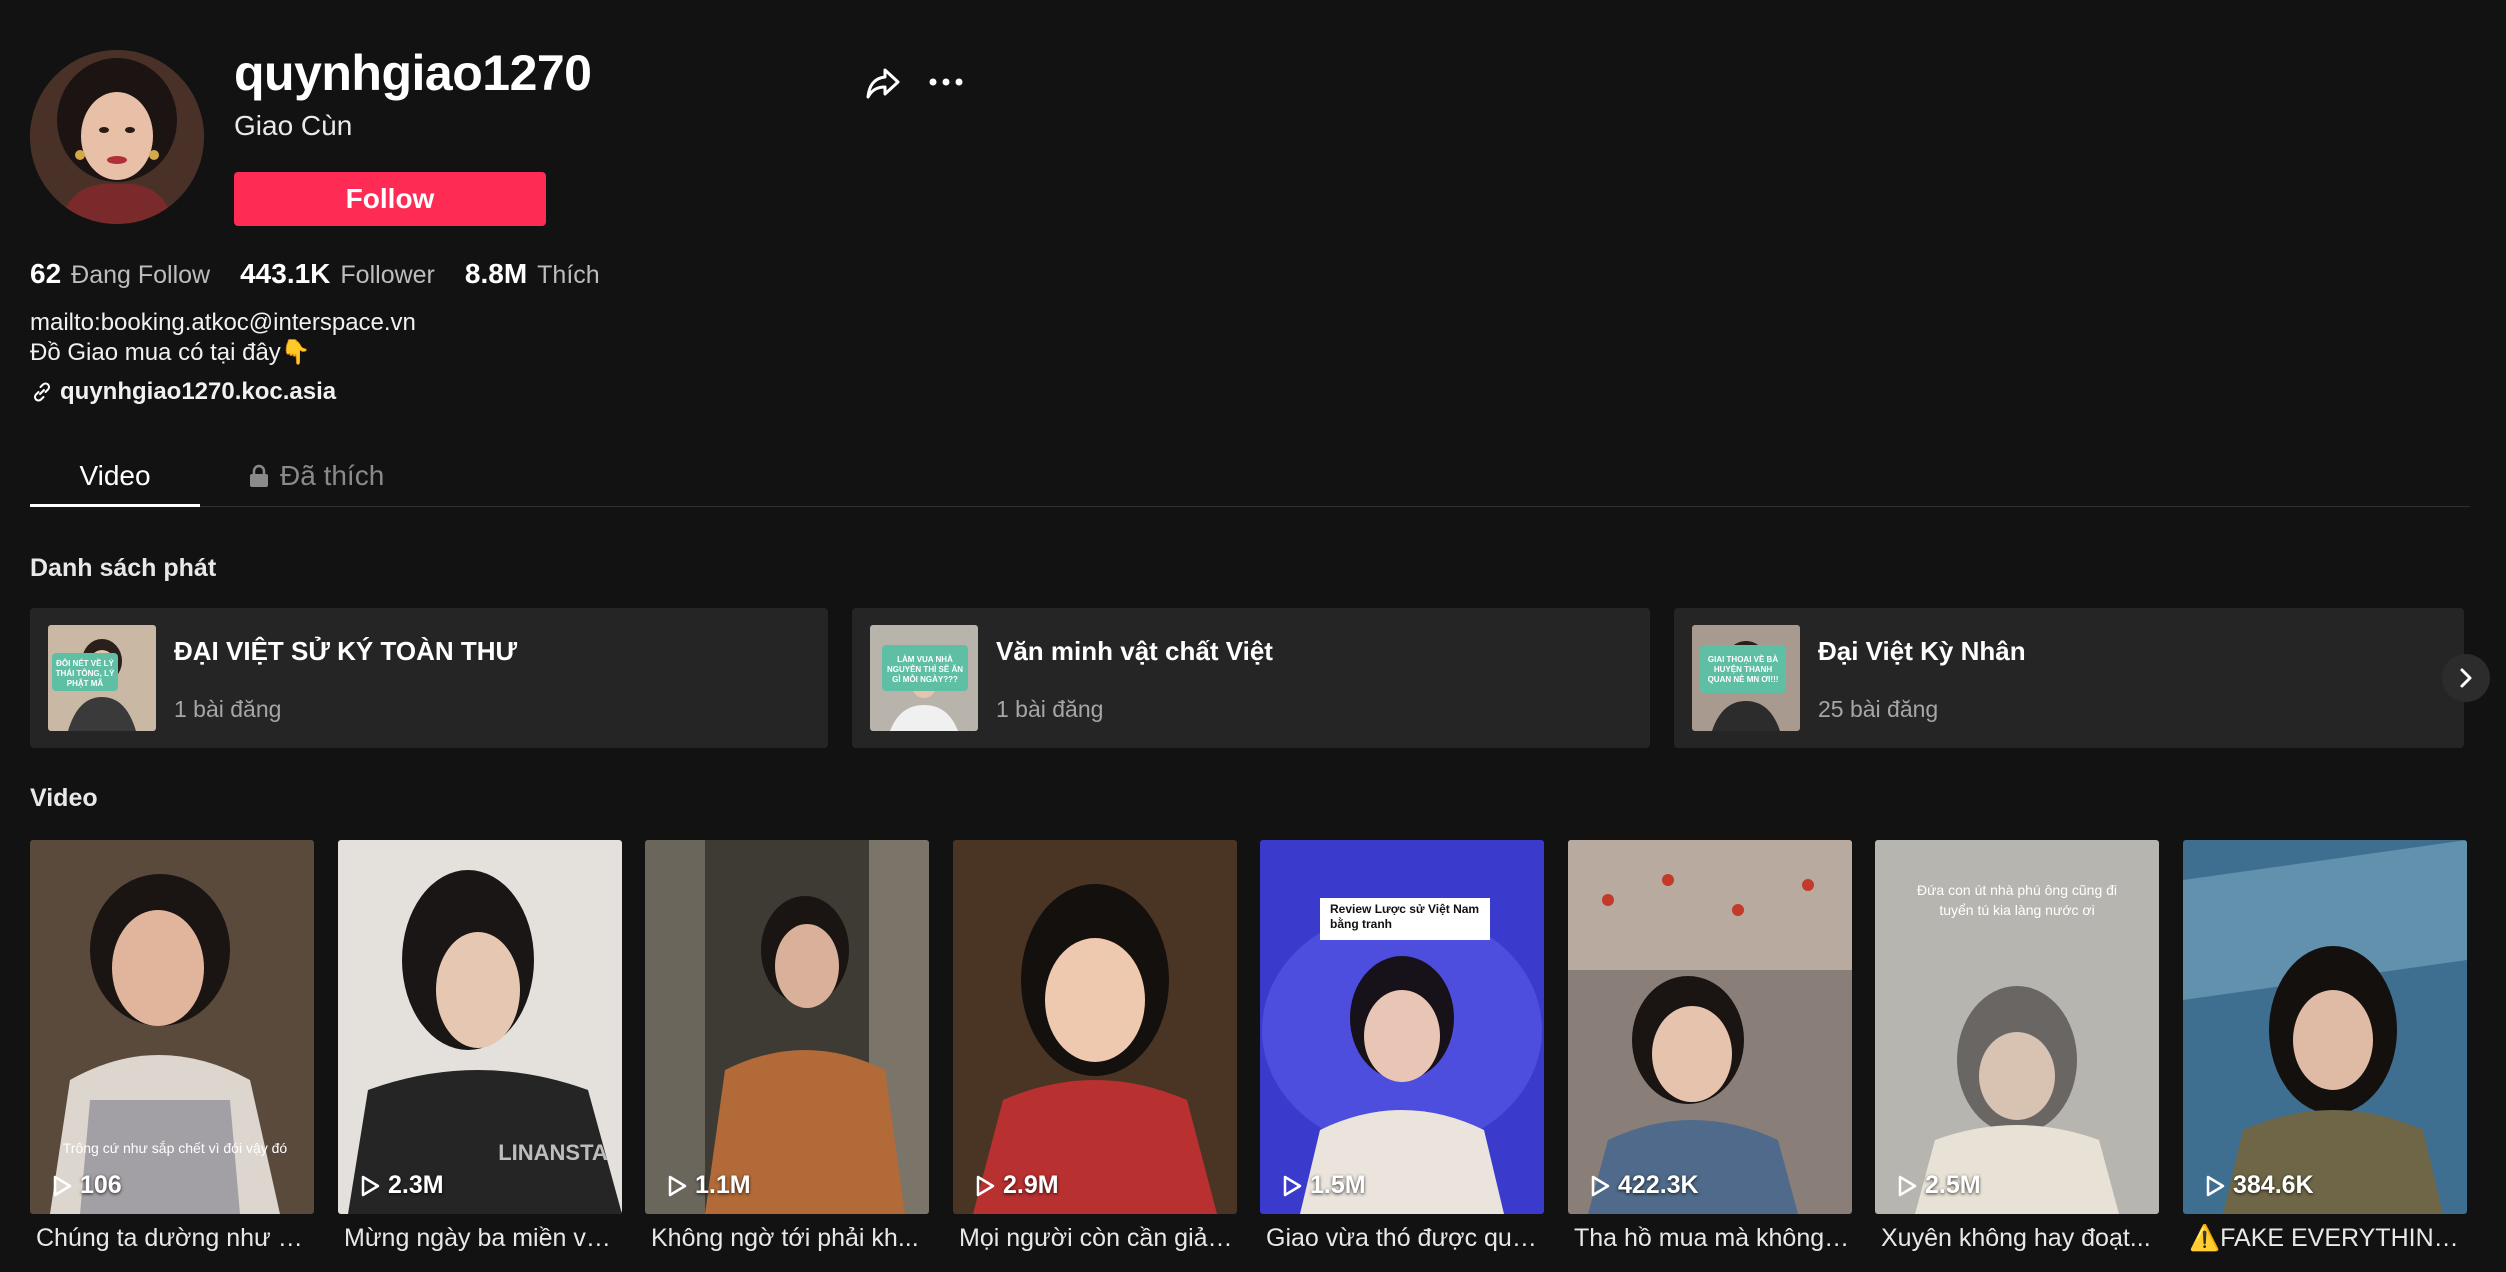 This screenshot has height=1272, width=2506. I want to click on nickname: Giao Cùn, so click(293, 125).